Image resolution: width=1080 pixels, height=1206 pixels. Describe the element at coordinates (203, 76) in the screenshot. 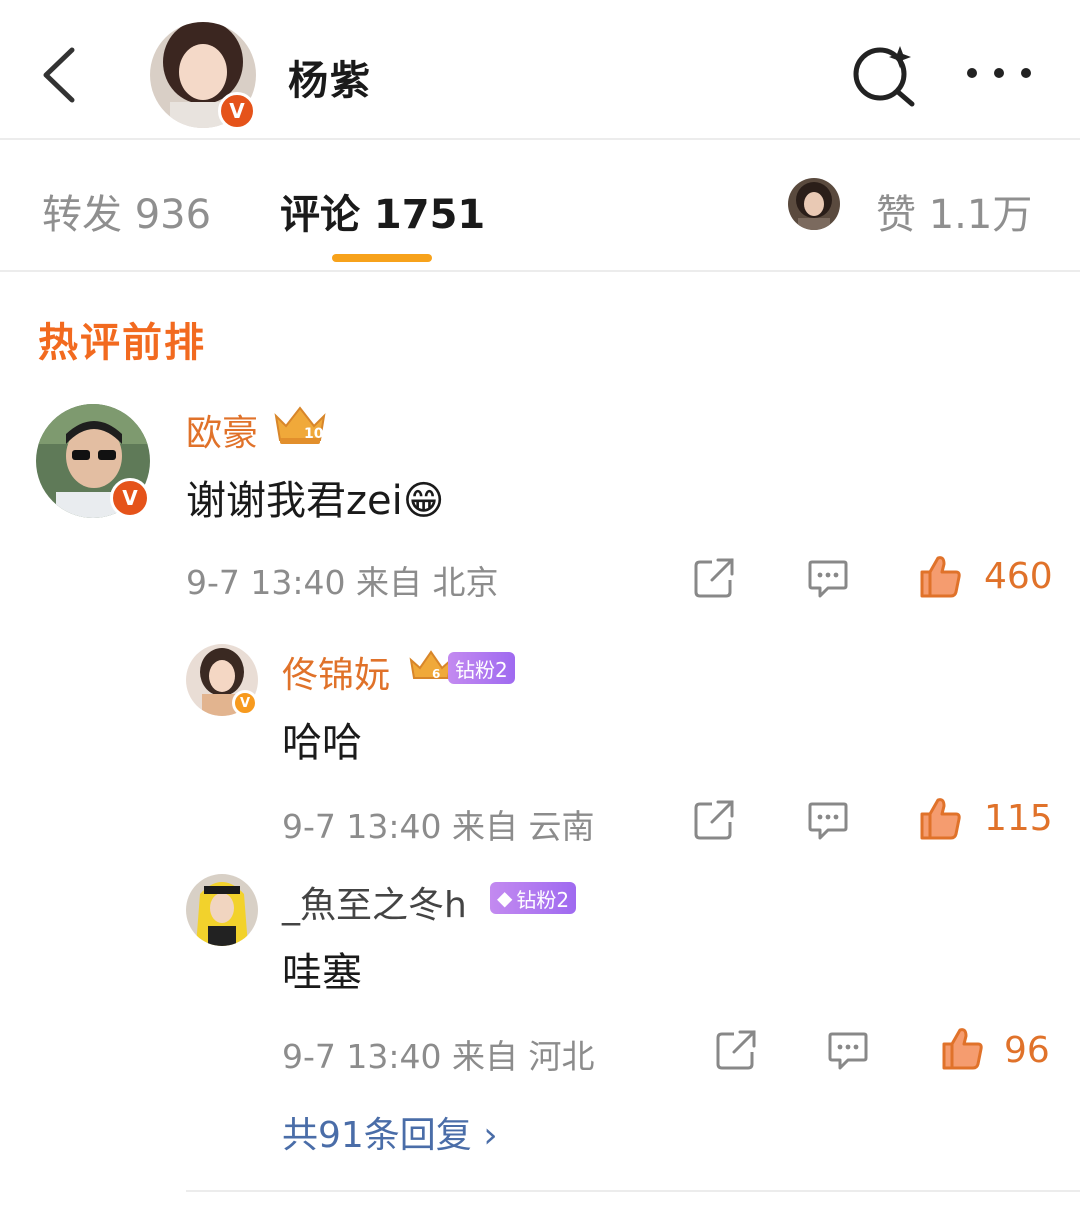

I see `profile-avatar: V` at that location.